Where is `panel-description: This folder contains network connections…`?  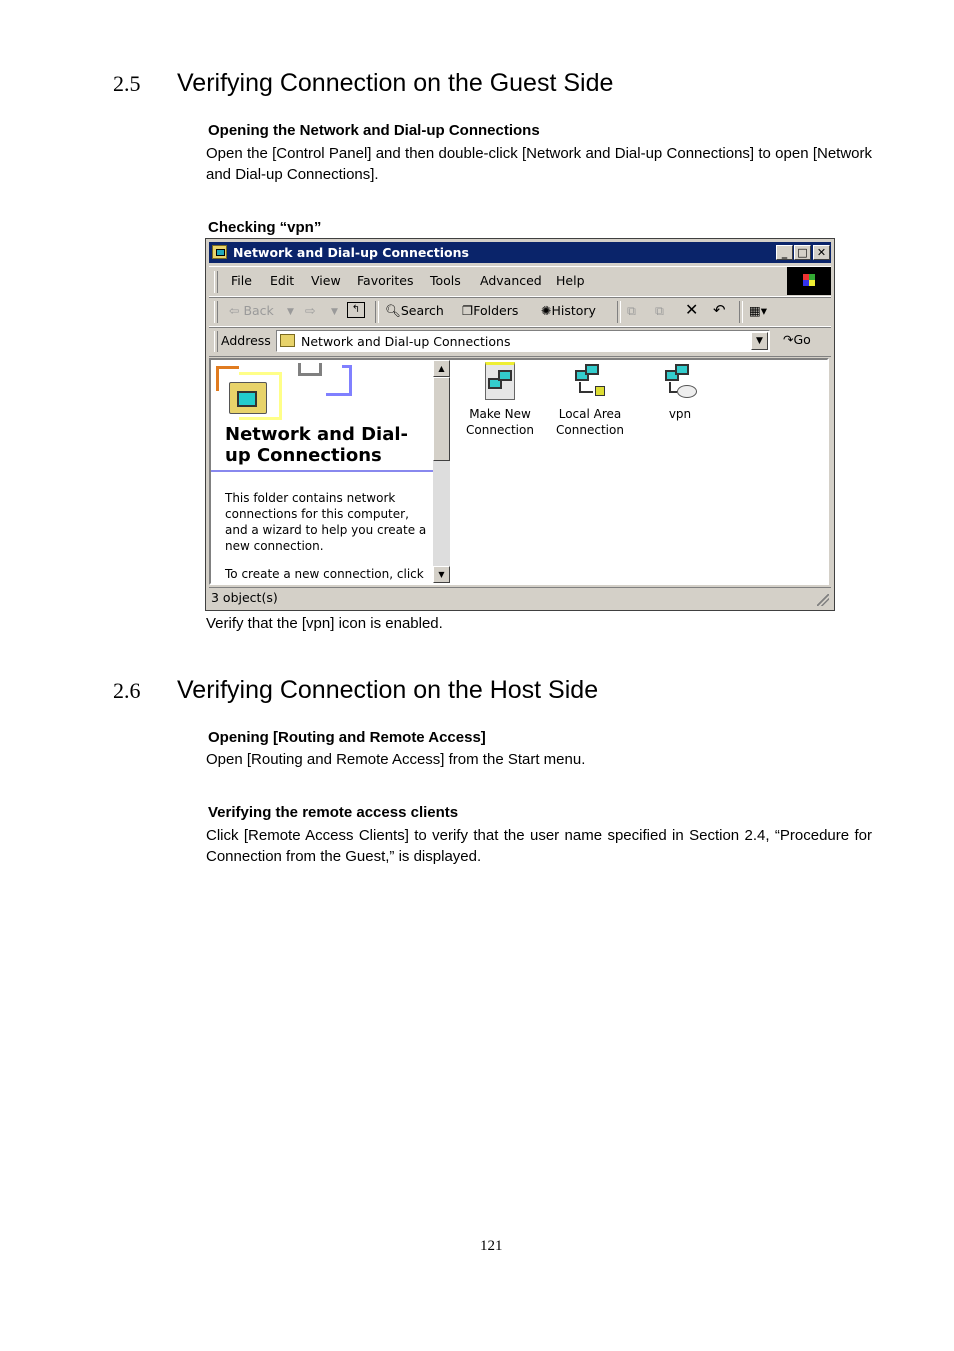
panel-description: This folder contains network connections… is located at coordinates (326, 522).